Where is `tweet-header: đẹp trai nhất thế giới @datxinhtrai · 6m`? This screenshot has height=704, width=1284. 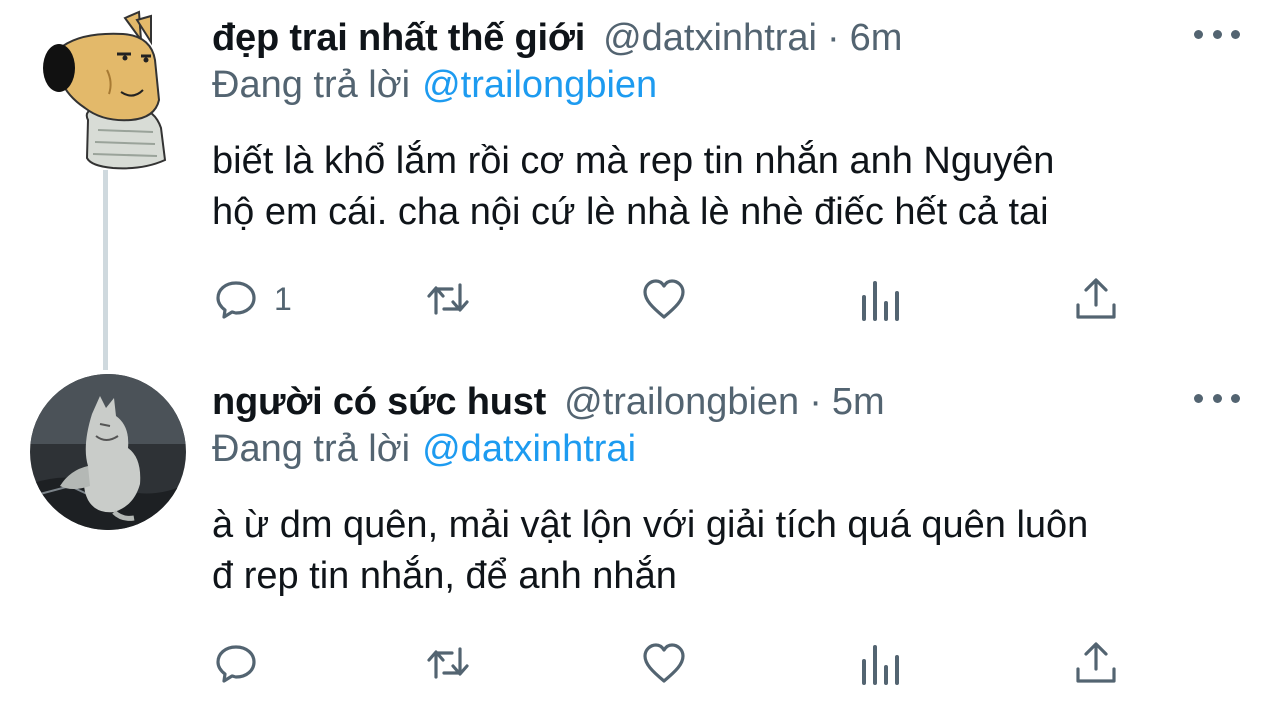 tweet-header: đẹp trai nhất thế giới @datxinhtrai · 6m is located at coordinates (557, 38).